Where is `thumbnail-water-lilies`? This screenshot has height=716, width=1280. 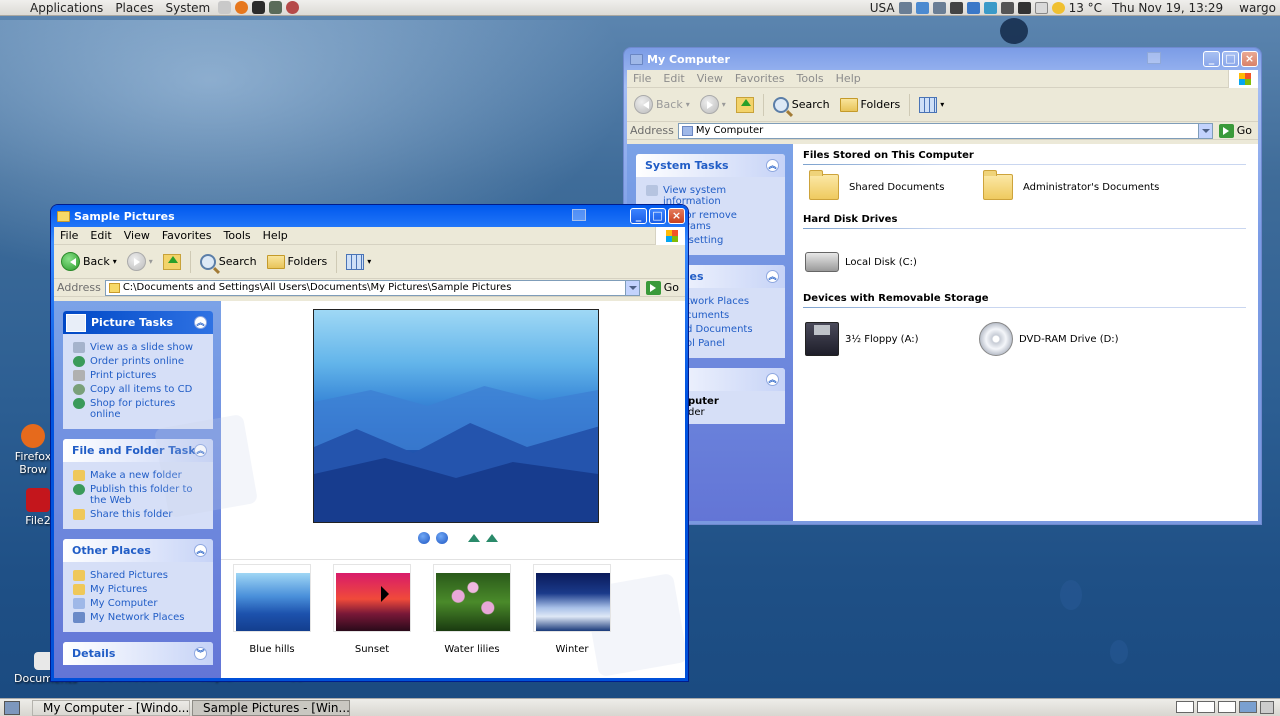
thumbnail-water-lilies is located at coordinates (472, 598).